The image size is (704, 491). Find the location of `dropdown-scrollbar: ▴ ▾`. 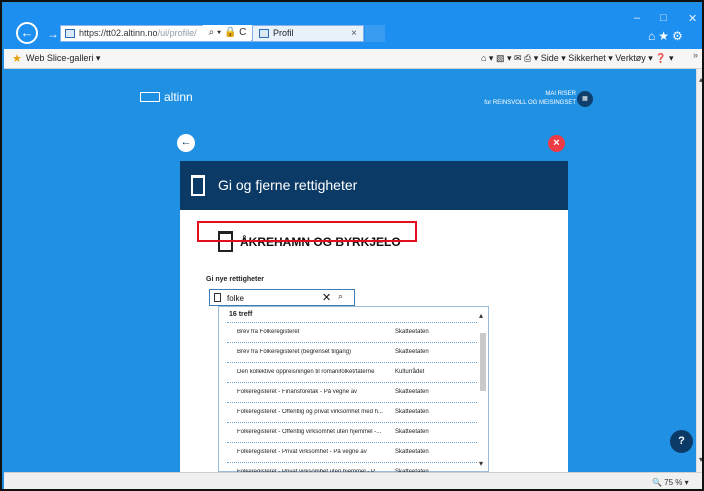

dropdown-scrollbar: ▴ ▾ is located at coordinates (483, 389).